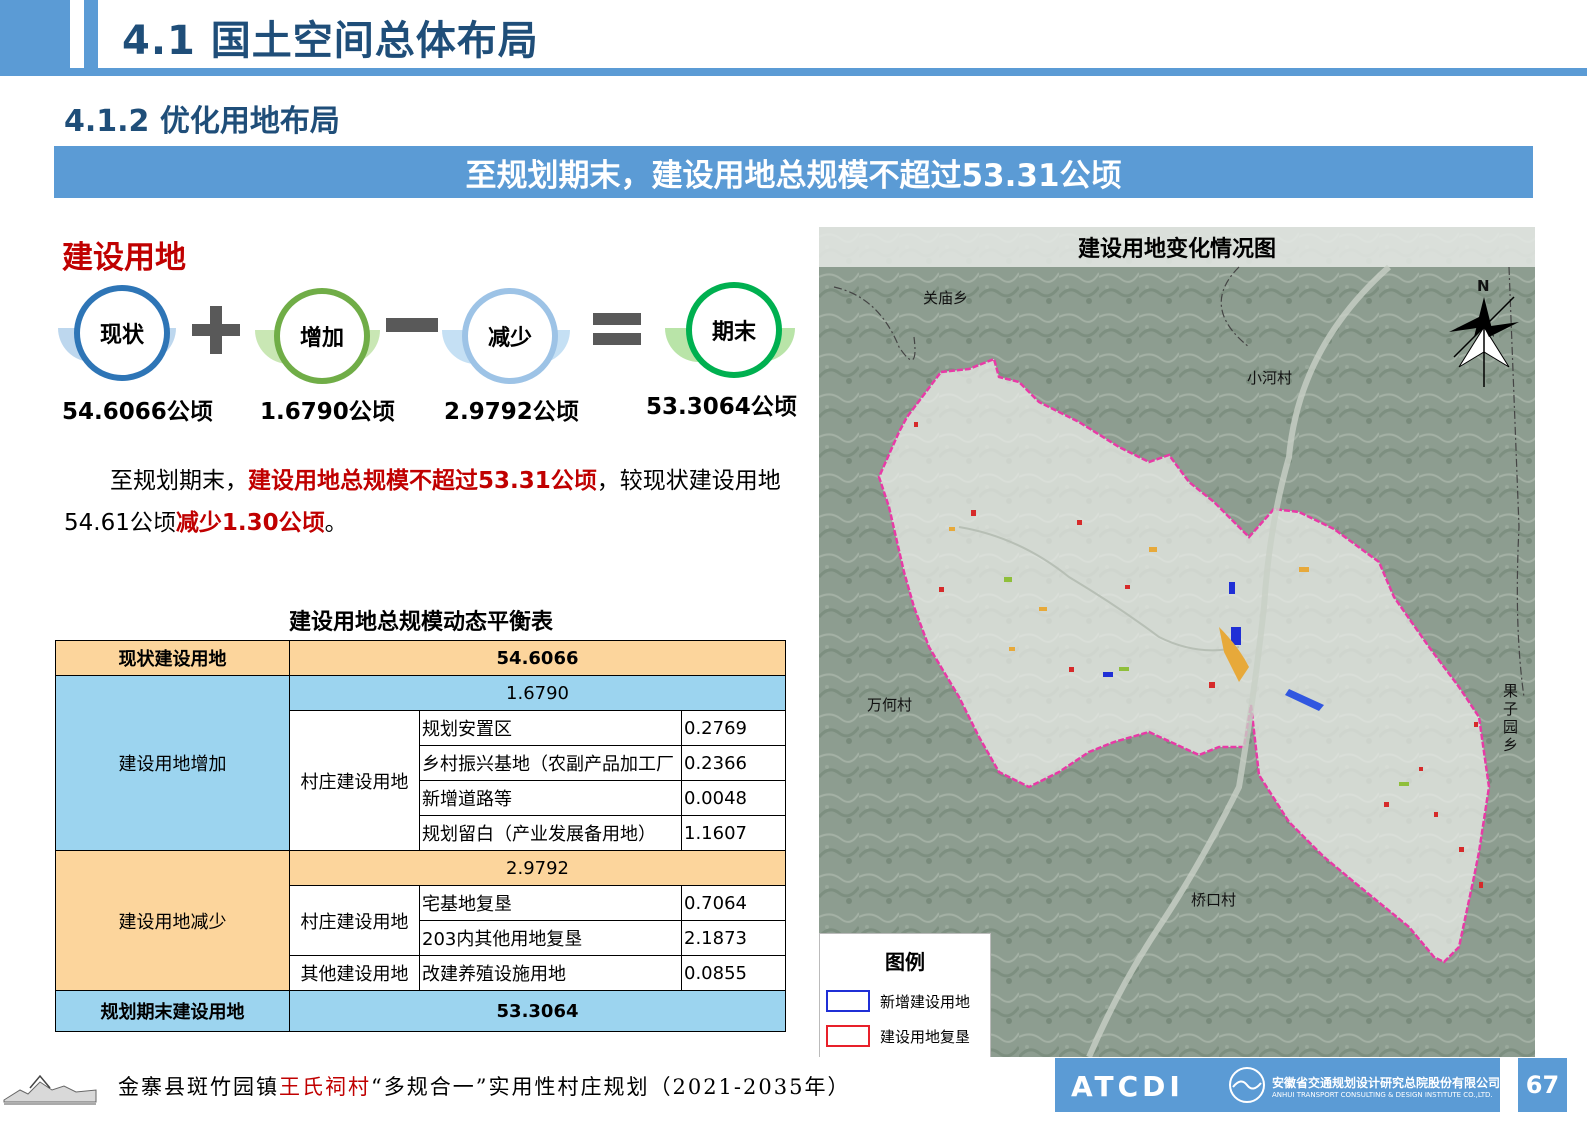 The image size is (1587, 1122). I want to click on paragraph-part-5: 。, so click(336, 523).